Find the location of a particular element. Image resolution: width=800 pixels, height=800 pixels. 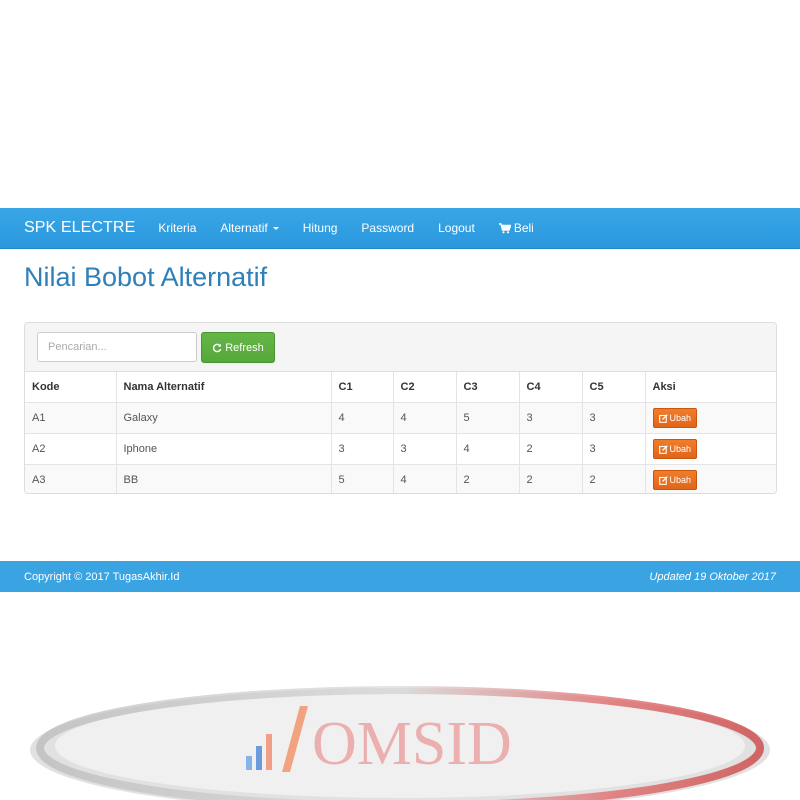

cell-c1: 5 is located at coordinates (361, 478).